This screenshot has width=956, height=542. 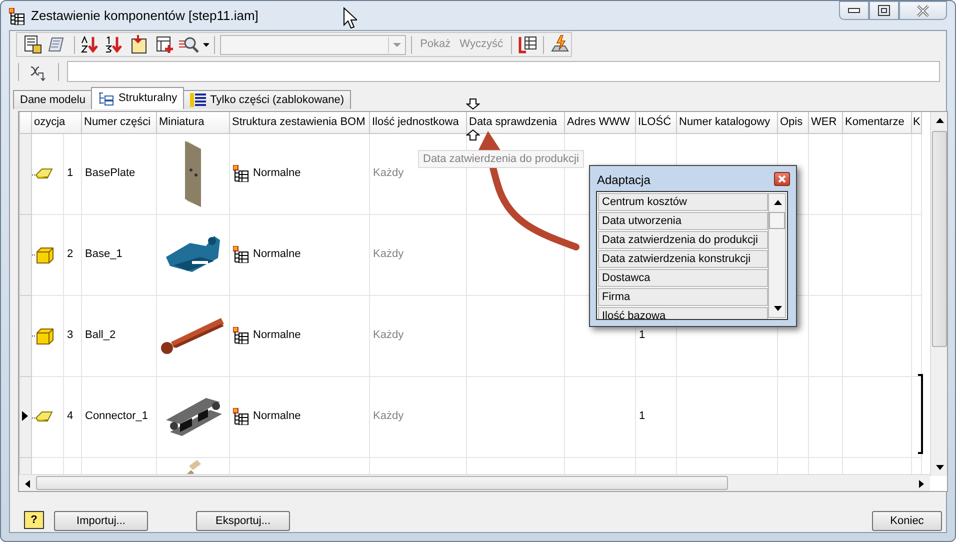 I want to click on column-header: Opis, so click(x=793, y=122).